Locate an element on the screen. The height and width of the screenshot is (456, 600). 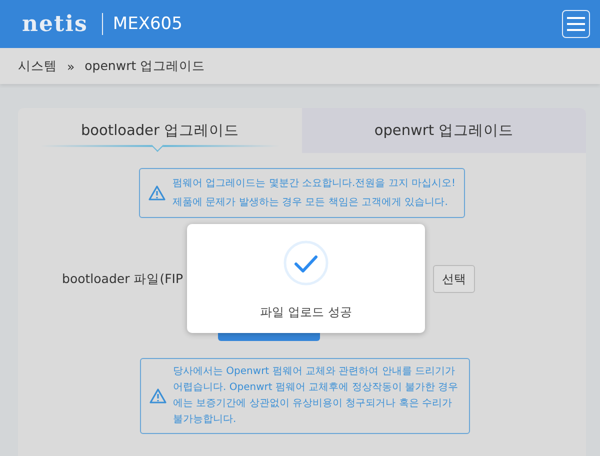
breadcrumb-link: 시스템 is located at coordinates (37, 66).